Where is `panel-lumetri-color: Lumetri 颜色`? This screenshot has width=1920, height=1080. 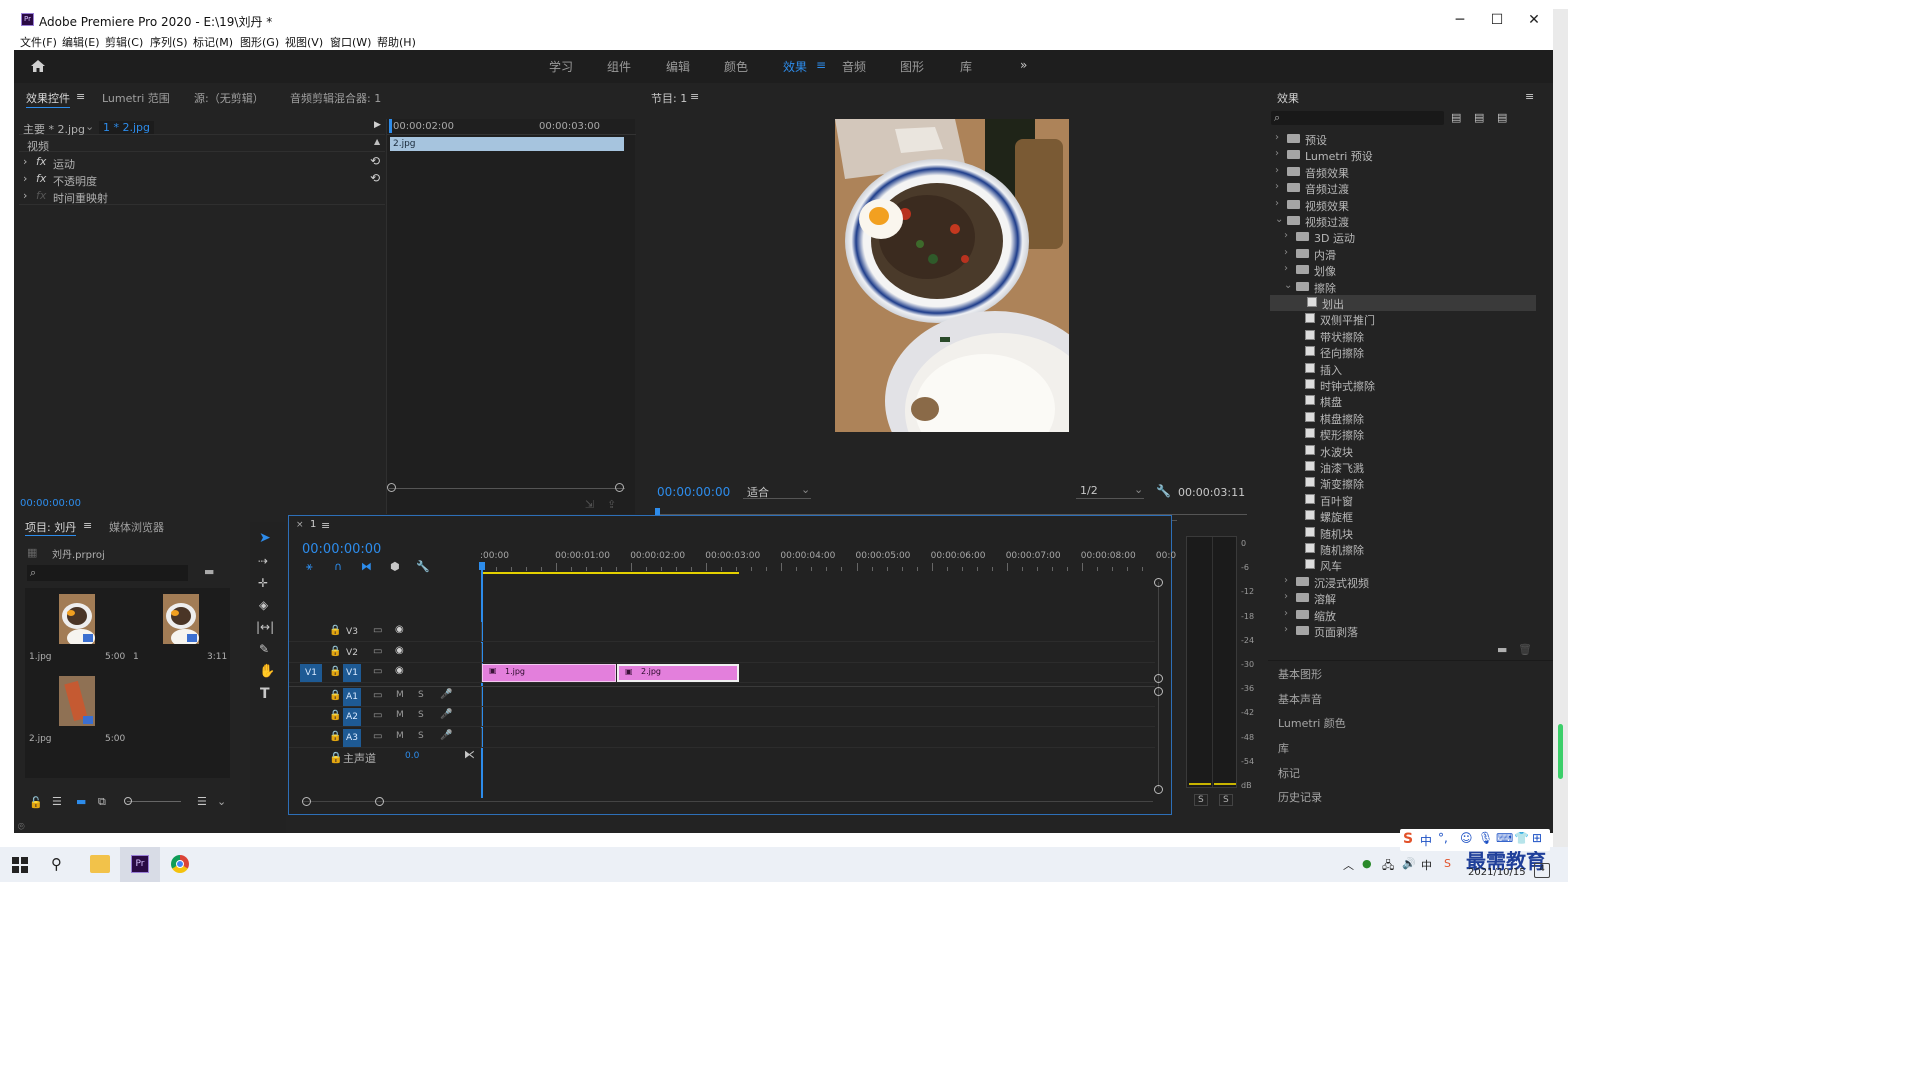
panel-lumetri-color: Lumetri 颜色 is located at coordinates (1312, 723).